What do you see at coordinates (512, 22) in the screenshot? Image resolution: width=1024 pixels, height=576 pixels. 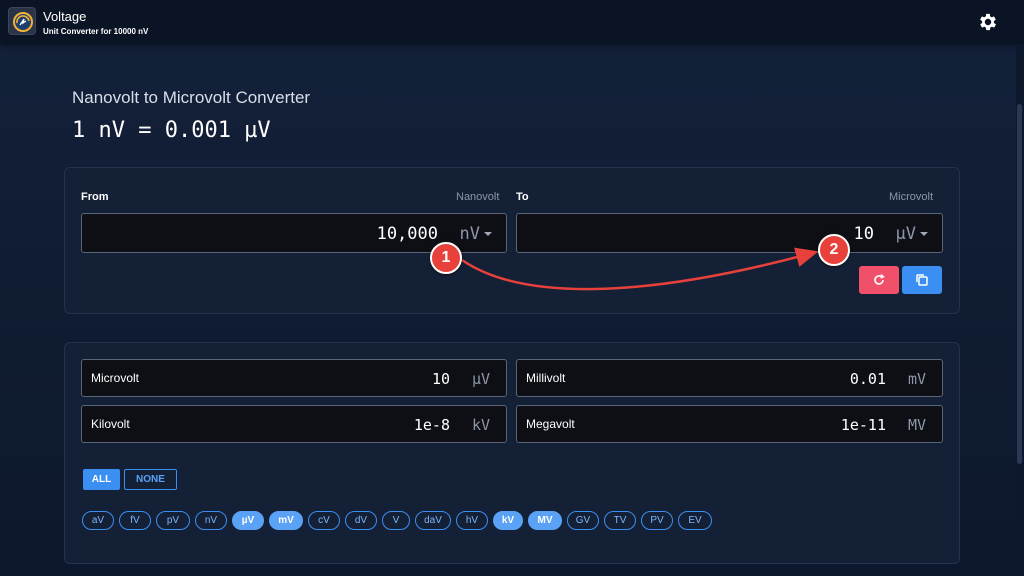 I see `app-header: Voltage Unit Converter for 10000 nV` at bounding box center [512, 22].